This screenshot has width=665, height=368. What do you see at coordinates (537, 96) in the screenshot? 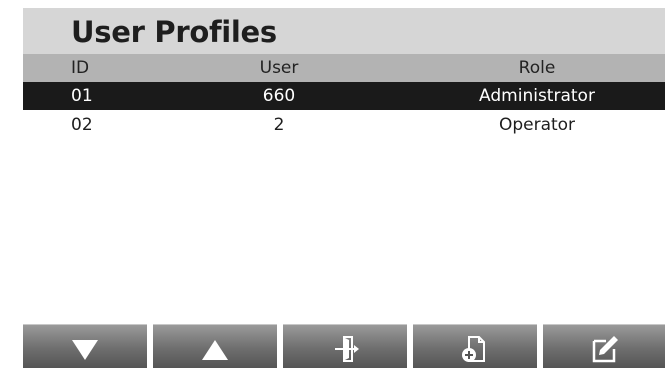
I see `cell-role: Administrator` at bounding box center [537, 96].